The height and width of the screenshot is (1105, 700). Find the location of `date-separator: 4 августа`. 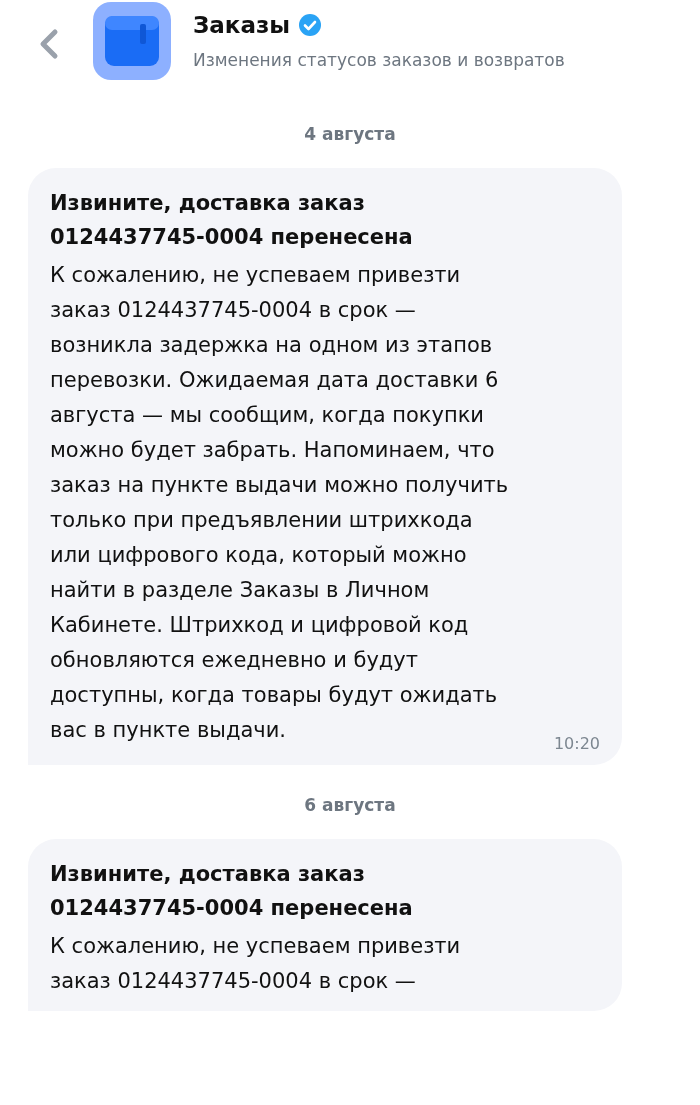

date-separator: 4 августа is located at coordinates (350, 134).